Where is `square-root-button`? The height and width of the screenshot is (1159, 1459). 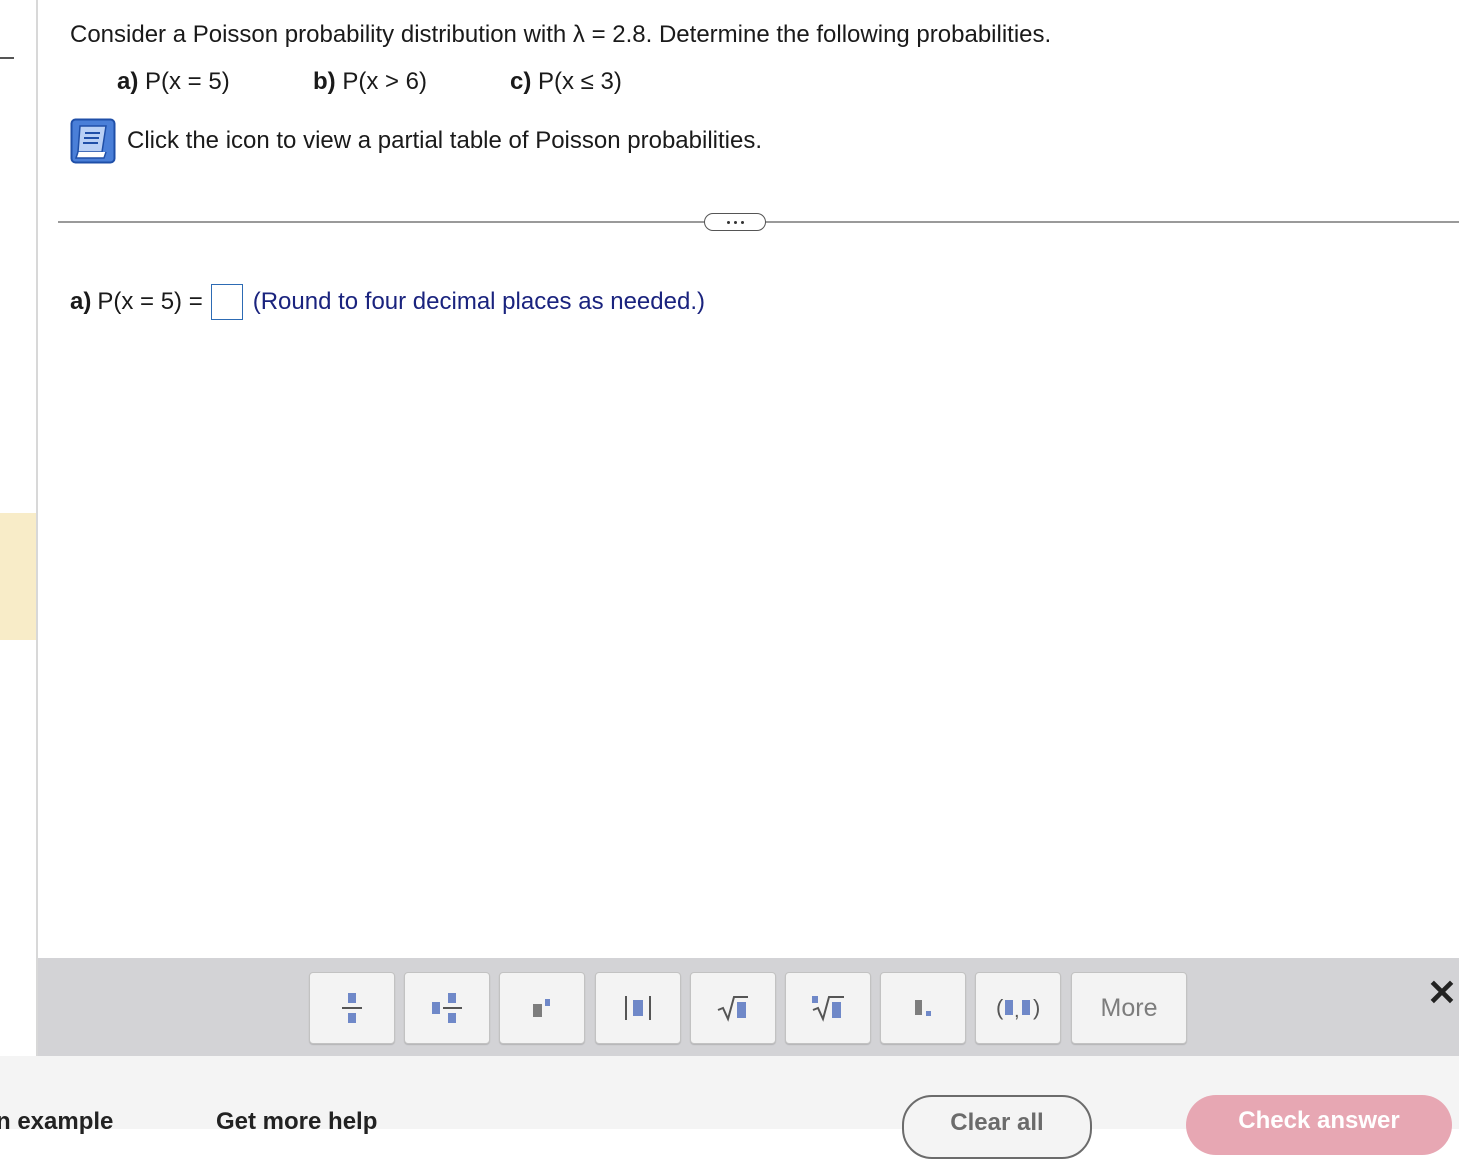 square-root-button is located at coordinates (733, 1008).